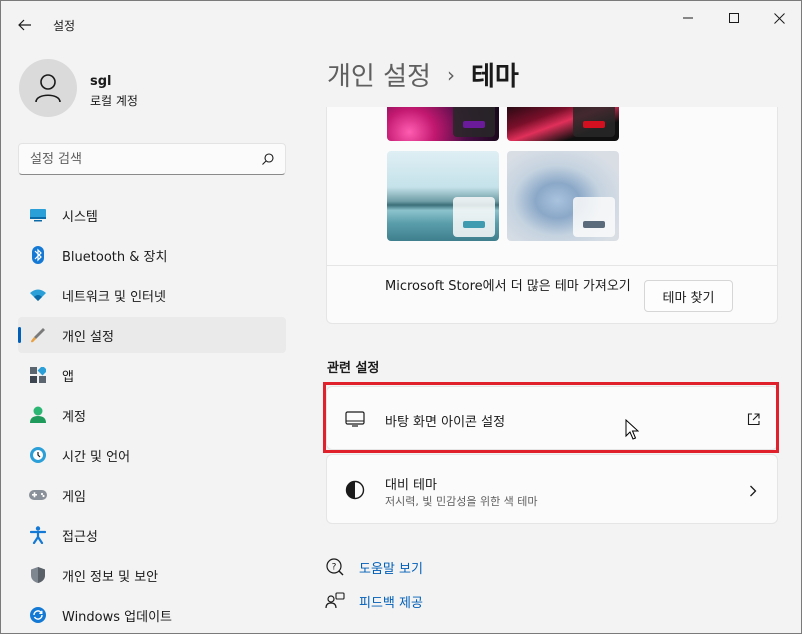 This screenshot has width=802, height=634. Describe the element at coordinates (411, 485) in the screenshot. I see `card-title: 대비 테마` at that location.